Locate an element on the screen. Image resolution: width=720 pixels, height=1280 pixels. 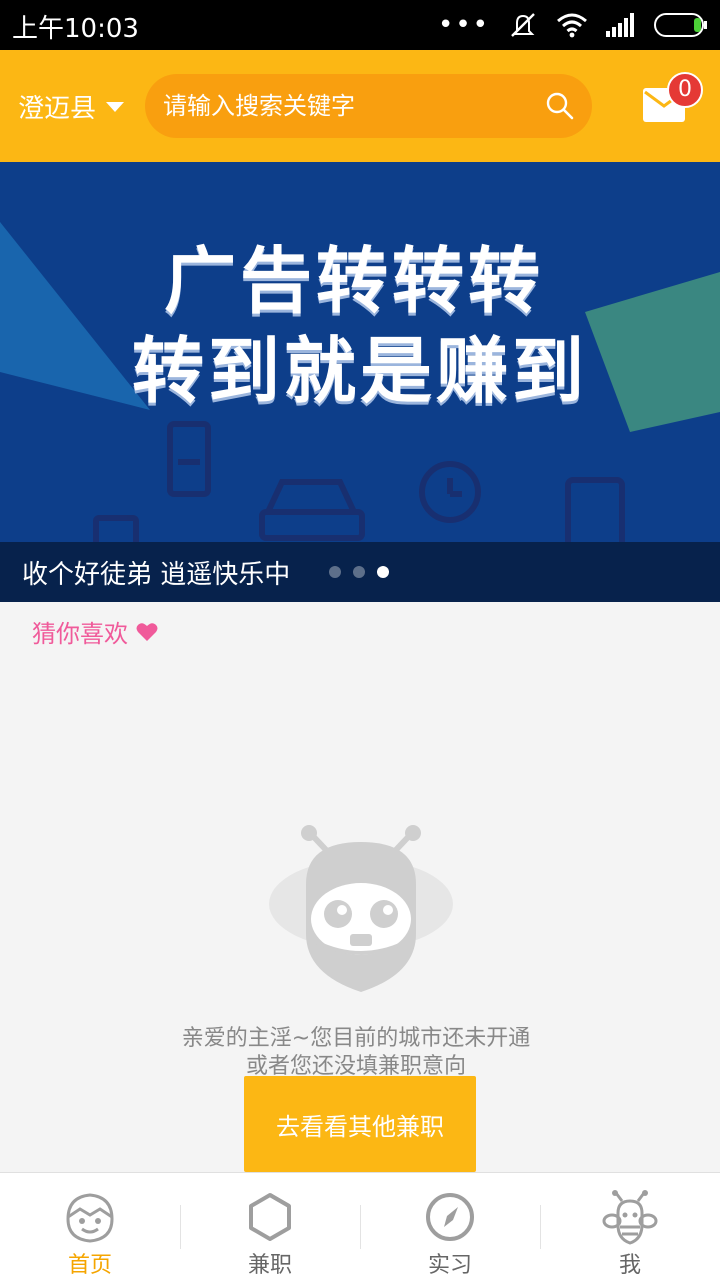
battery-icon is located at coordinates (680, 25).